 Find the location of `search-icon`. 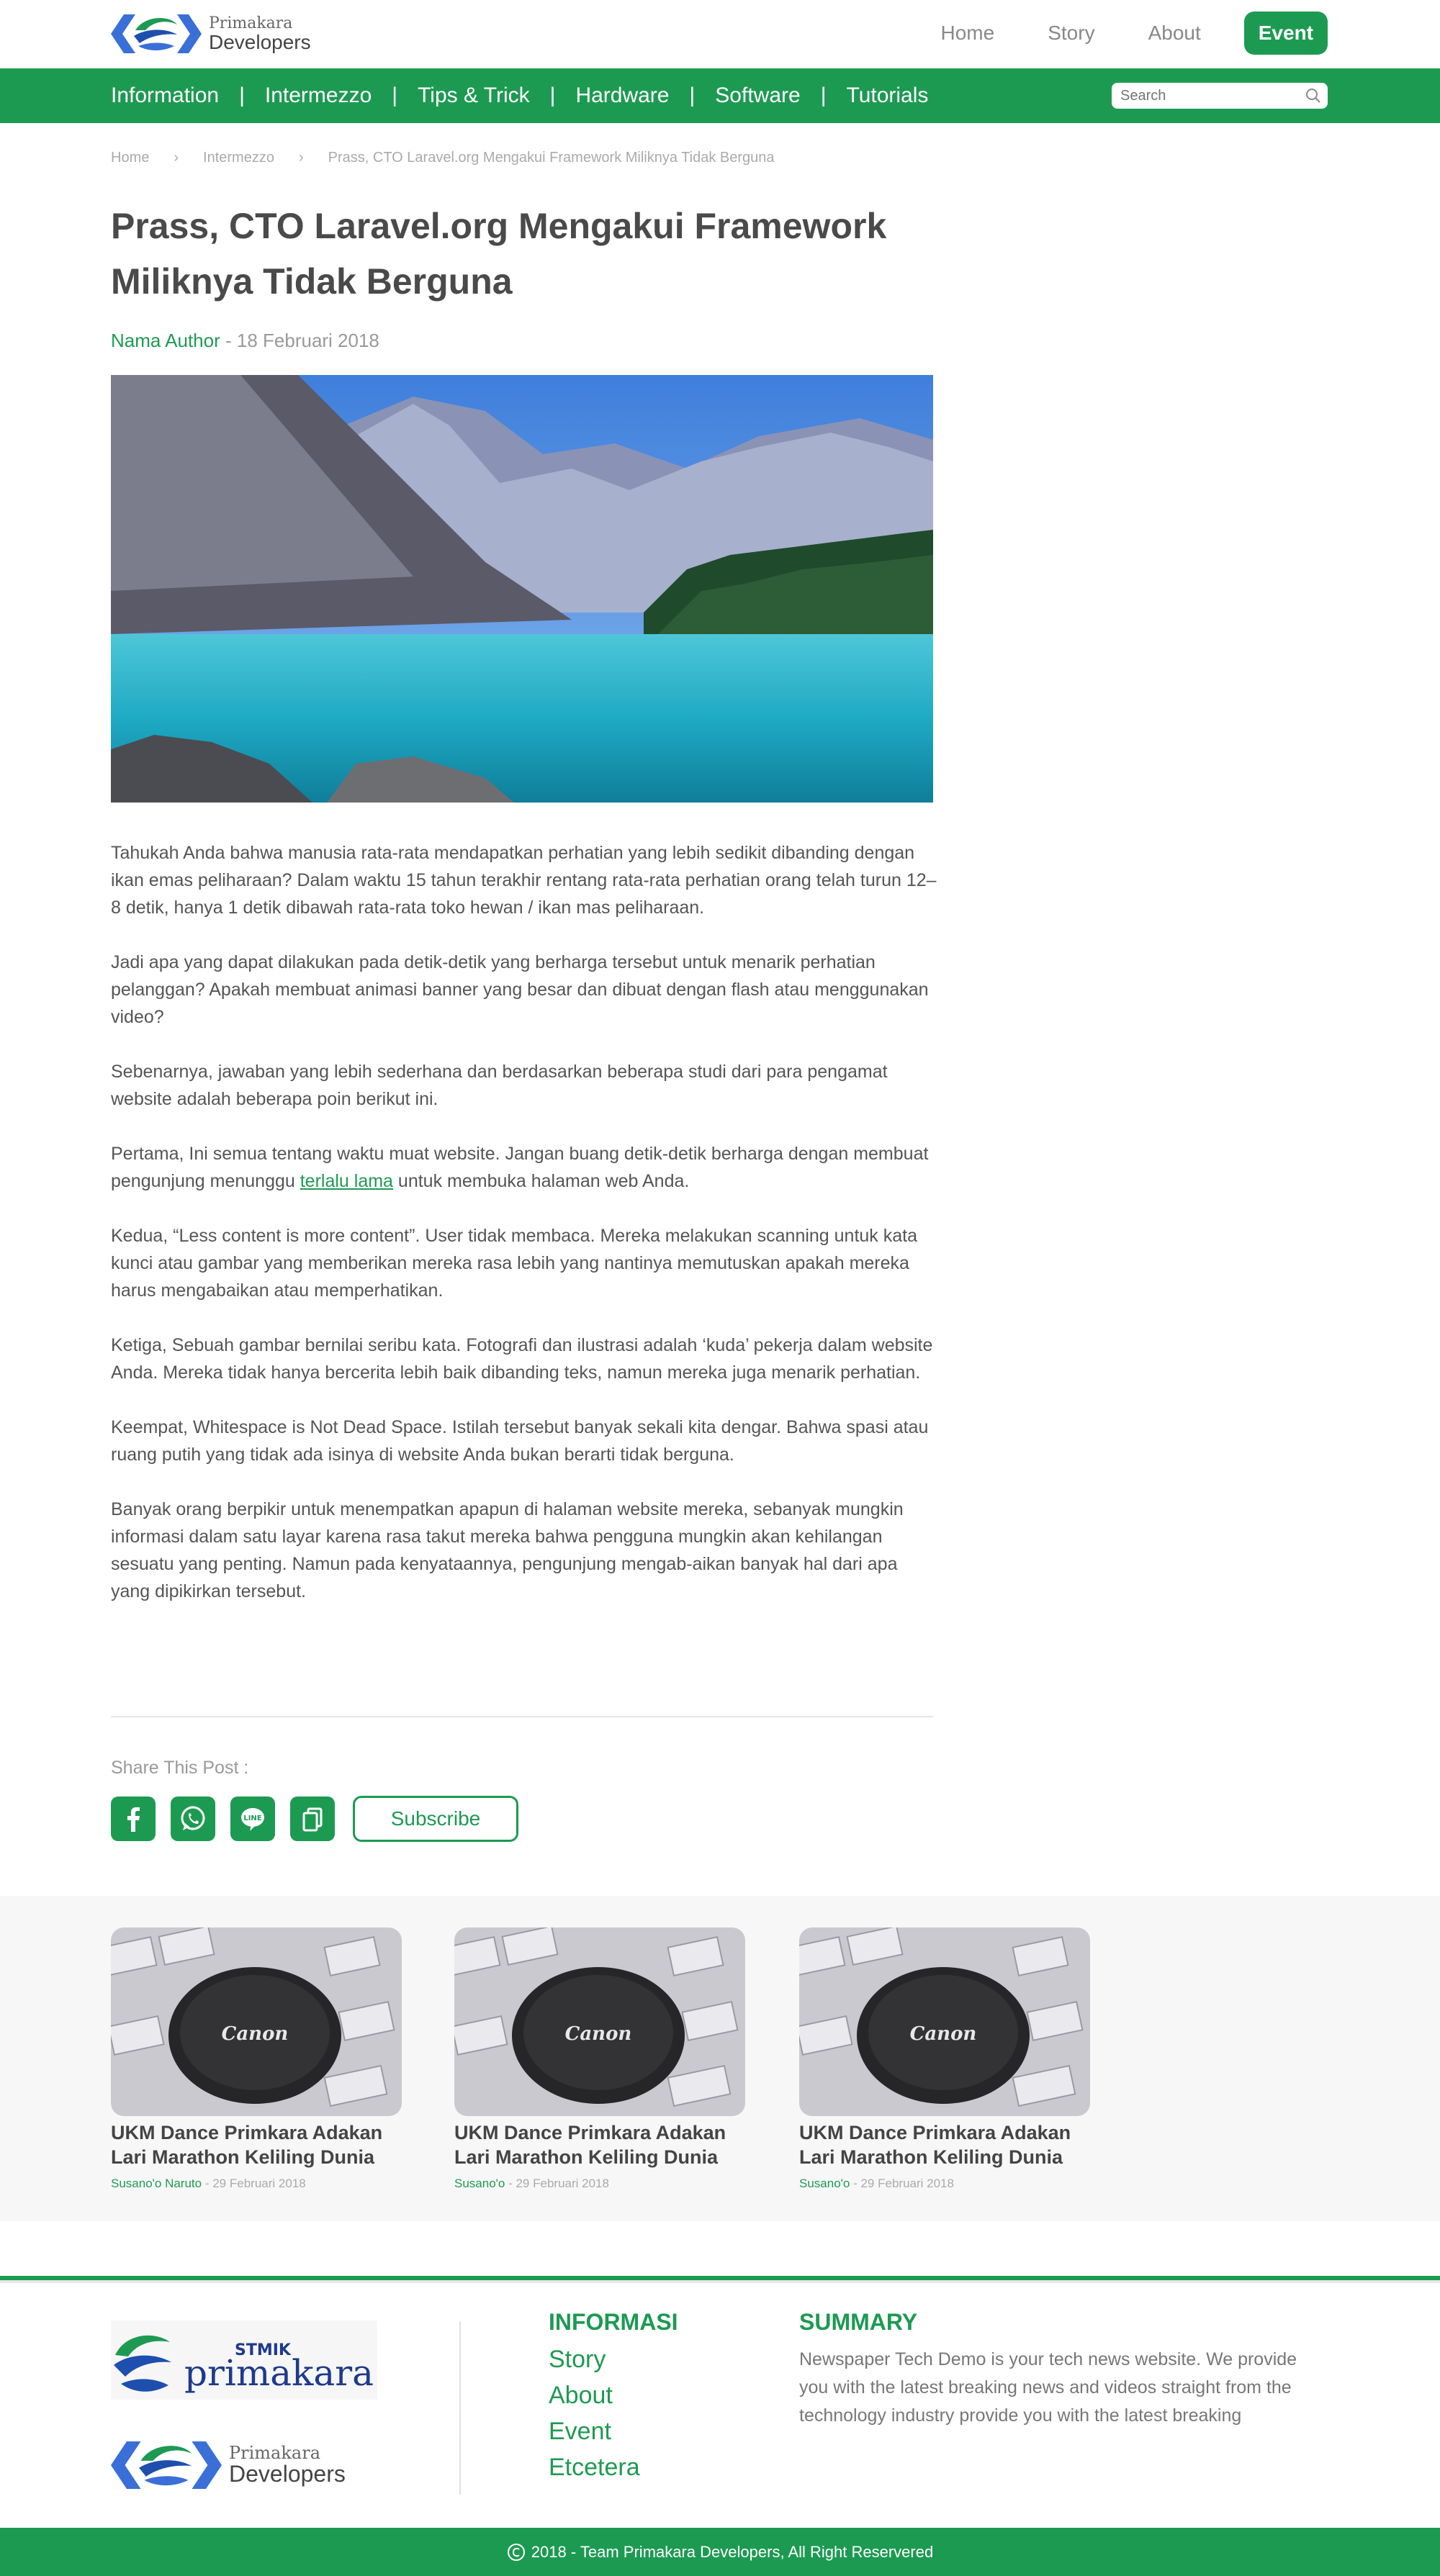

search-icon is located at coordinates (1313, 96).